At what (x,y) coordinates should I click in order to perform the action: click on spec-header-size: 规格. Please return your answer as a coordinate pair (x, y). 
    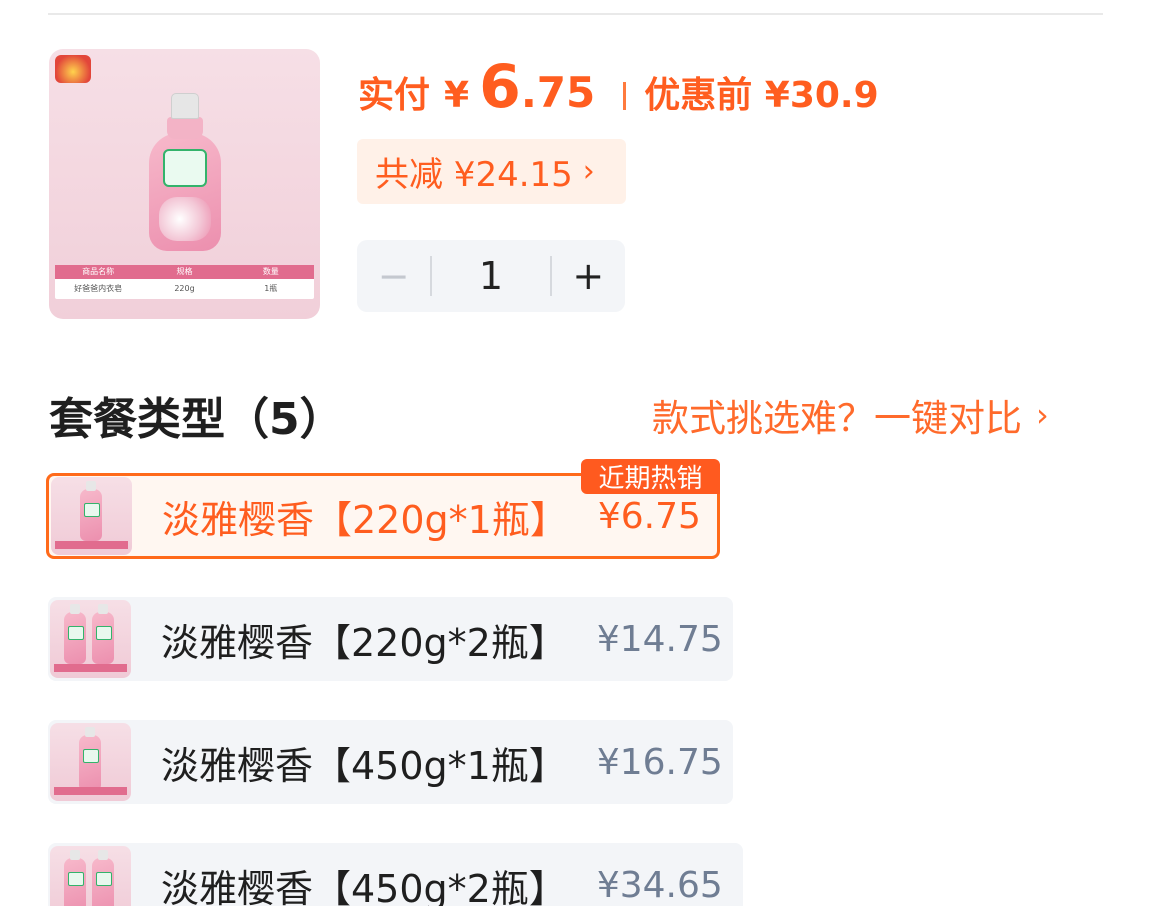
    Looking at the image, I should click on (184, 271).